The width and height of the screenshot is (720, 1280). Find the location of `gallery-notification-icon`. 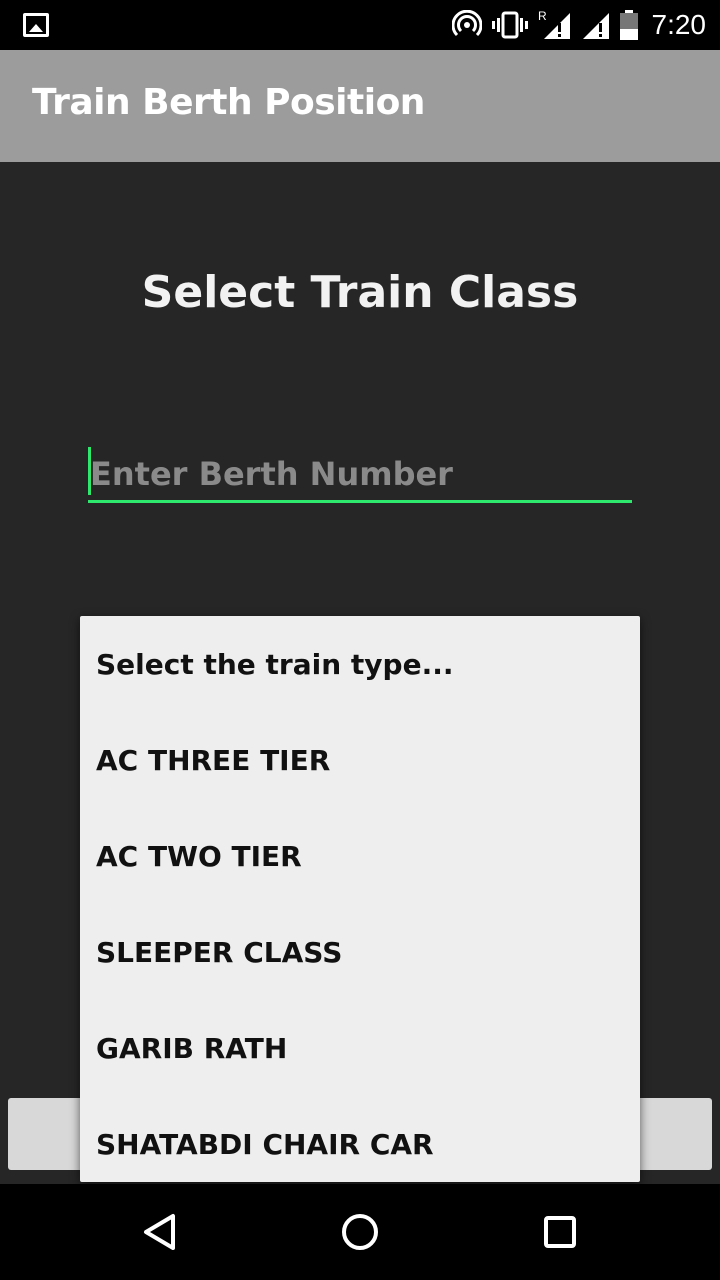

gallery-notification-icon is located at coordinates (36, 25).